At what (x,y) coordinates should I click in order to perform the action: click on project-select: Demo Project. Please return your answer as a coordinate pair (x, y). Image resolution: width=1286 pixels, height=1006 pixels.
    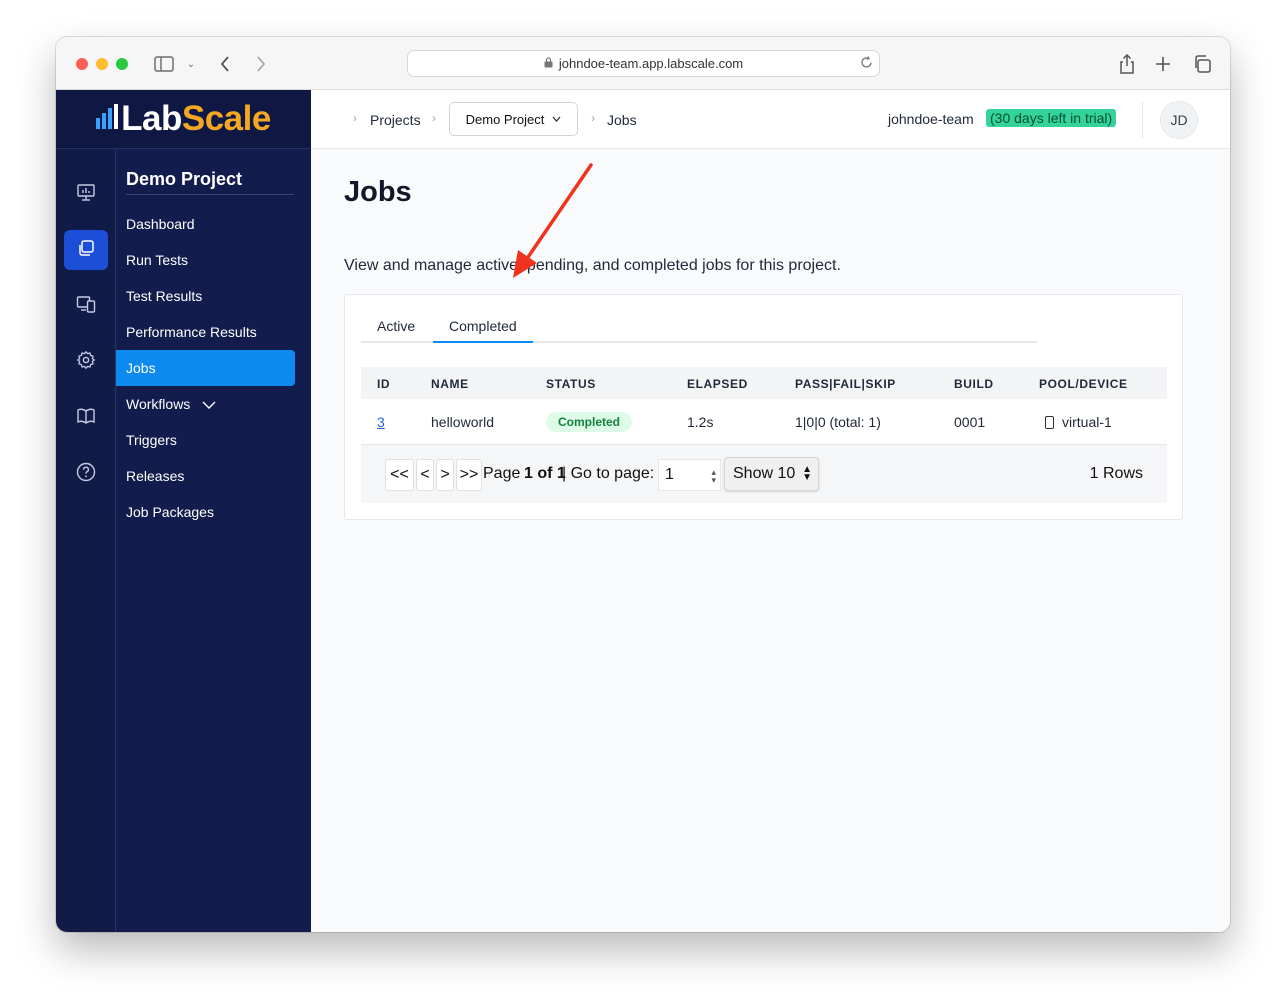
    Looking at the image, I should click on (513, 119).